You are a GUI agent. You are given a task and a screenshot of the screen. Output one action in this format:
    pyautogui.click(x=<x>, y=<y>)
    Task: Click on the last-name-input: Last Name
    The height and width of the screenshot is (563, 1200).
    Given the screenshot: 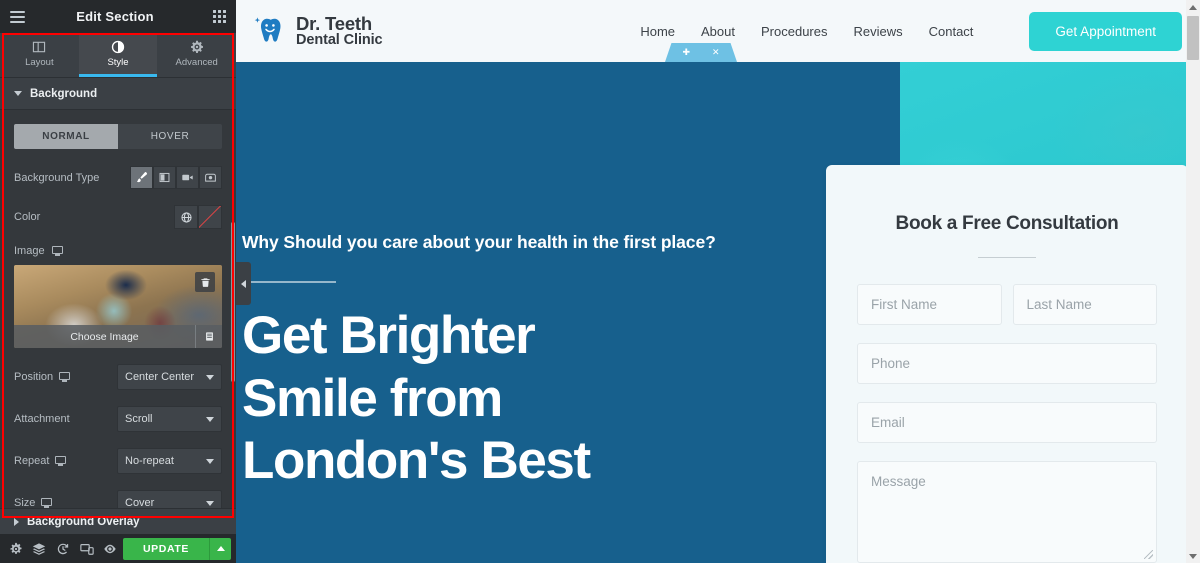 What is the action you would take?
    pyautogui.click(x=1084, y=304)
    